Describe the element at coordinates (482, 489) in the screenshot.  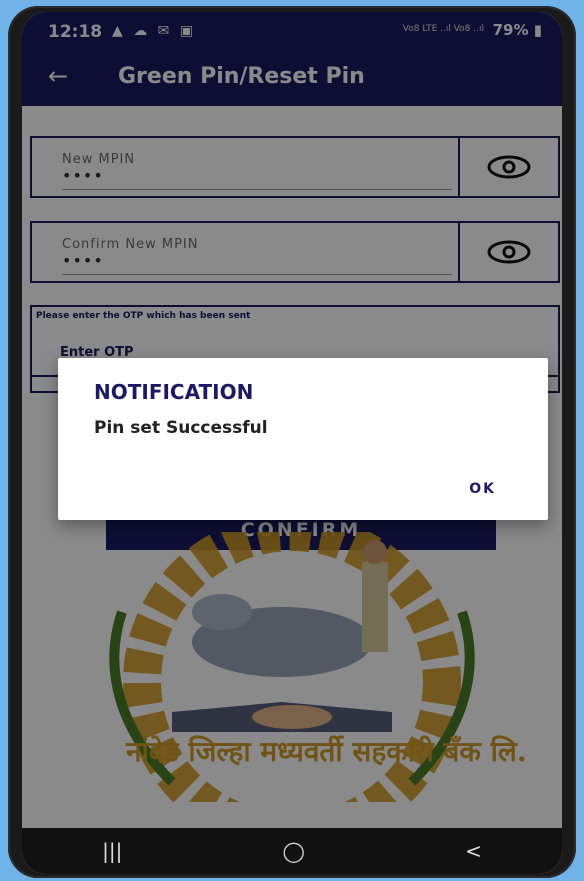
I see `ok-button: OK` at that location.